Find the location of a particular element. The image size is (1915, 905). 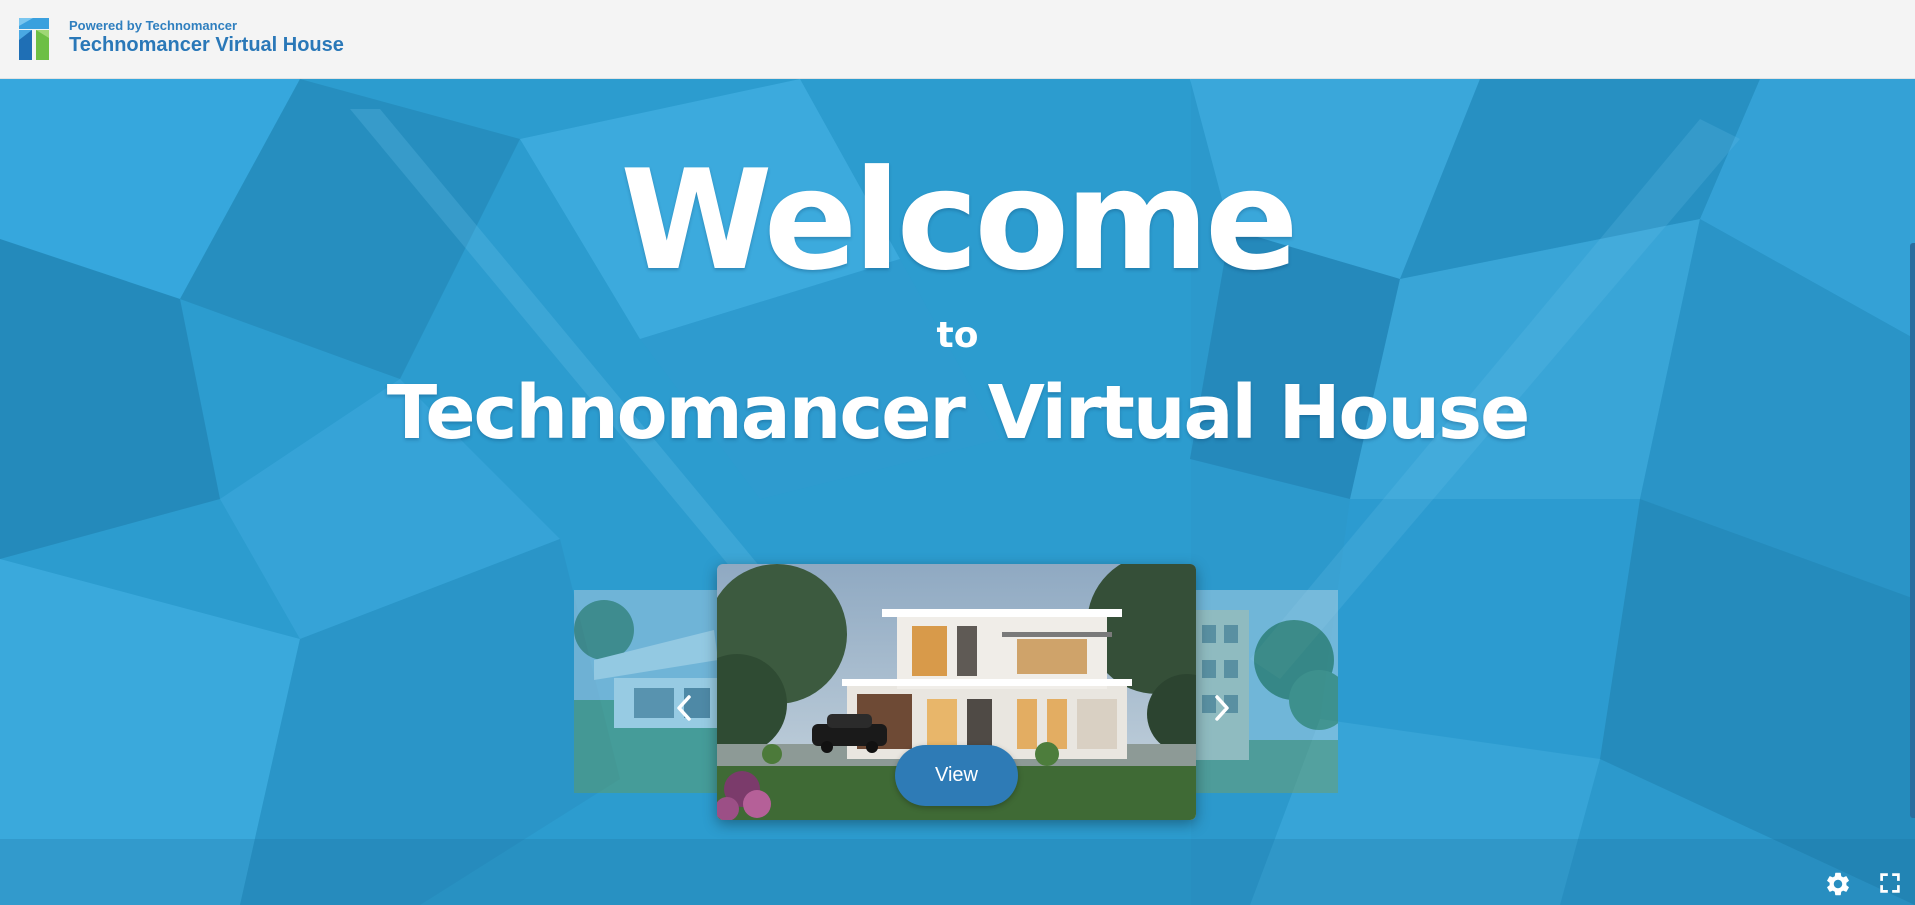

fullscreen-button is located at coordinates (1891, 884).